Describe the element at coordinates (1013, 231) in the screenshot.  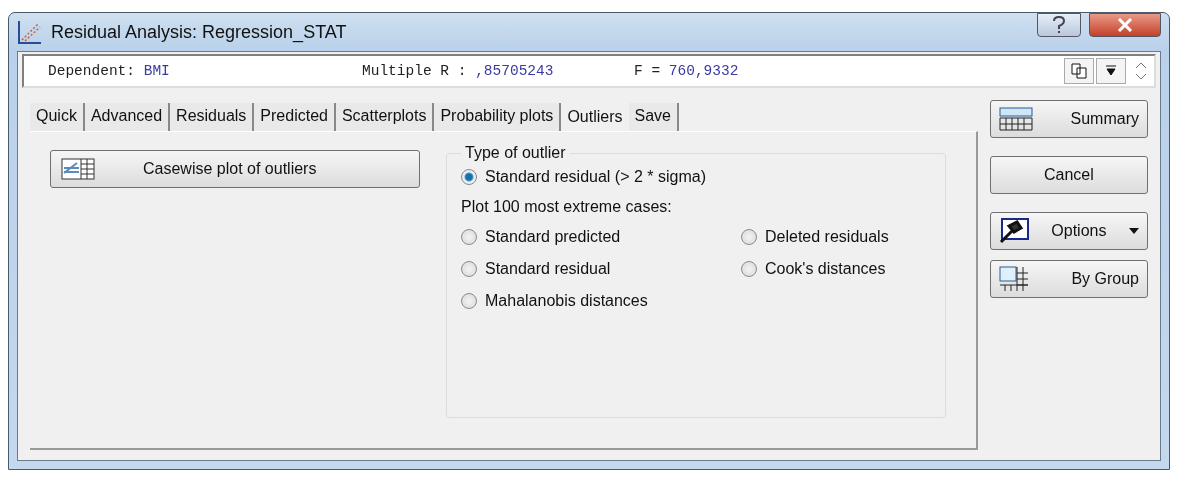
I see `hammer-icon` at that location.